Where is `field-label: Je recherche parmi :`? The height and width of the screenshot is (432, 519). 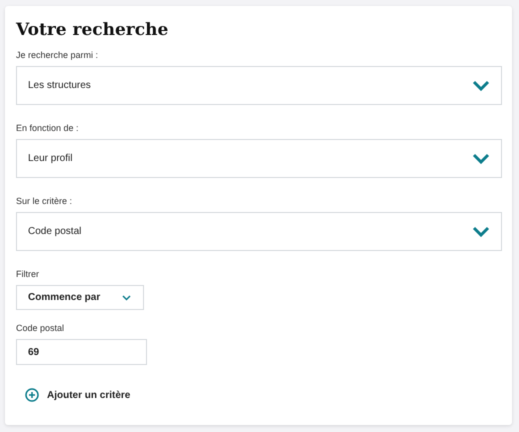 field-label: Je recherche parmi : is located at coordinates (57, 55).